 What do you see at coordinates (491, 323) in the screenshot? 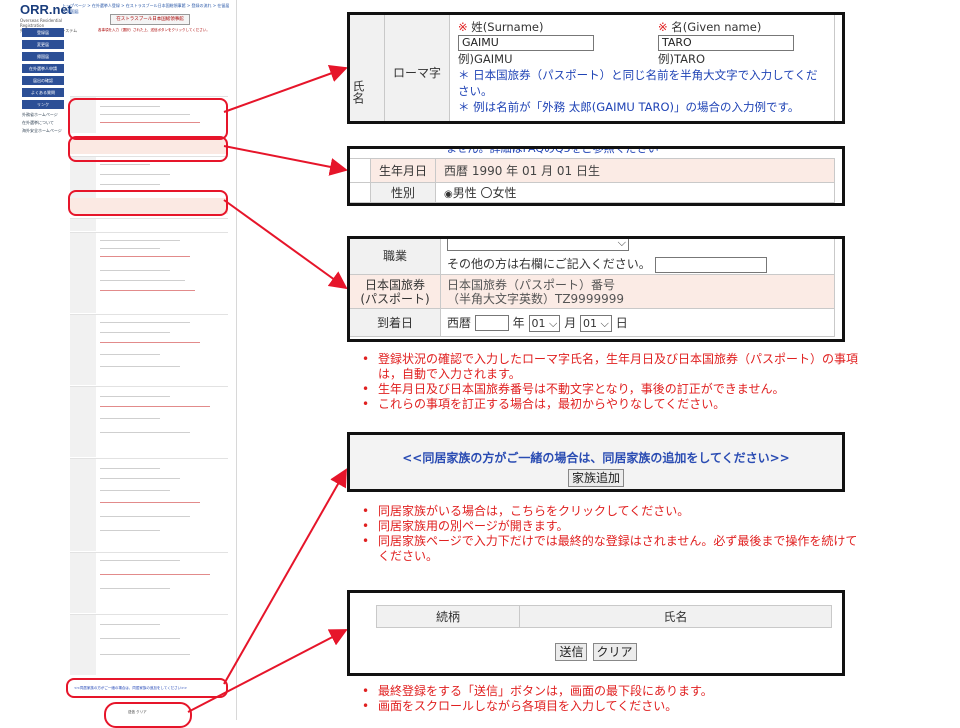
I see `arrival-year-input` at bounding box center [491, 323].